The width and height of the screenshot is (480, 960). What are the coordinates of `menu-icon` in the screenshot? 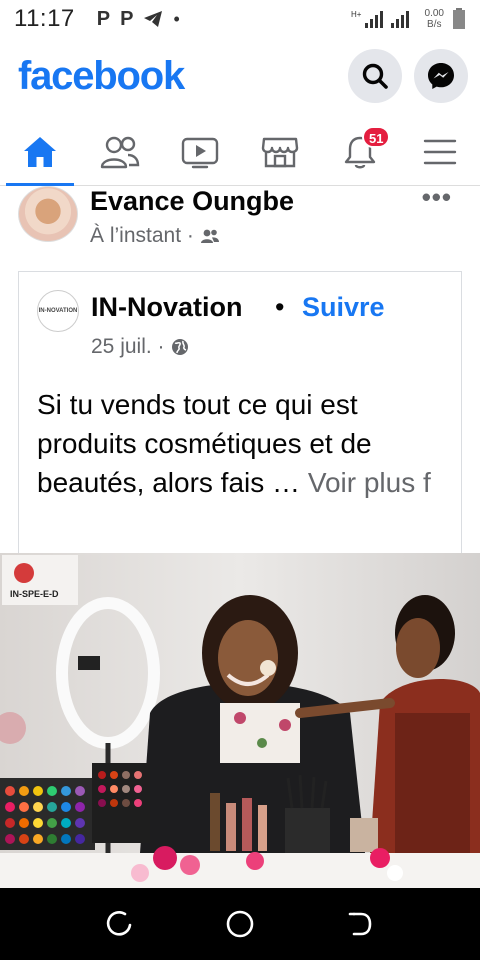 It's located at (440, 151).